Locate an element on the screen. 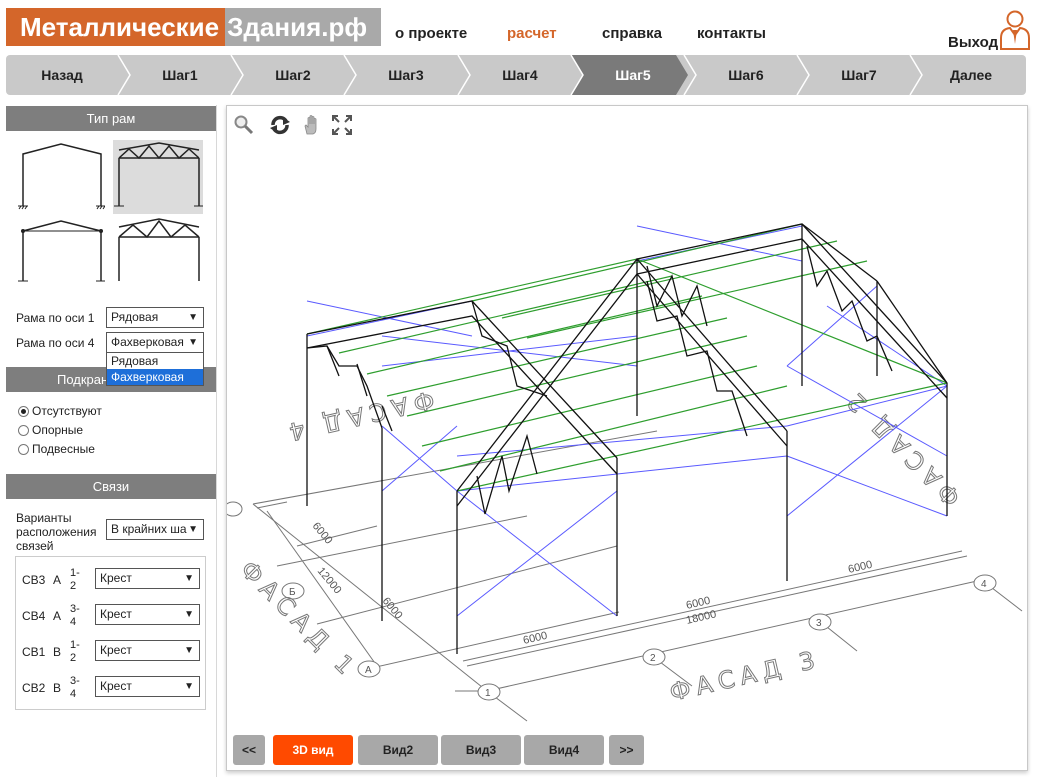 The image size is (1037, 777). step-1: Шаг1 is located at coordinates (180, 75).